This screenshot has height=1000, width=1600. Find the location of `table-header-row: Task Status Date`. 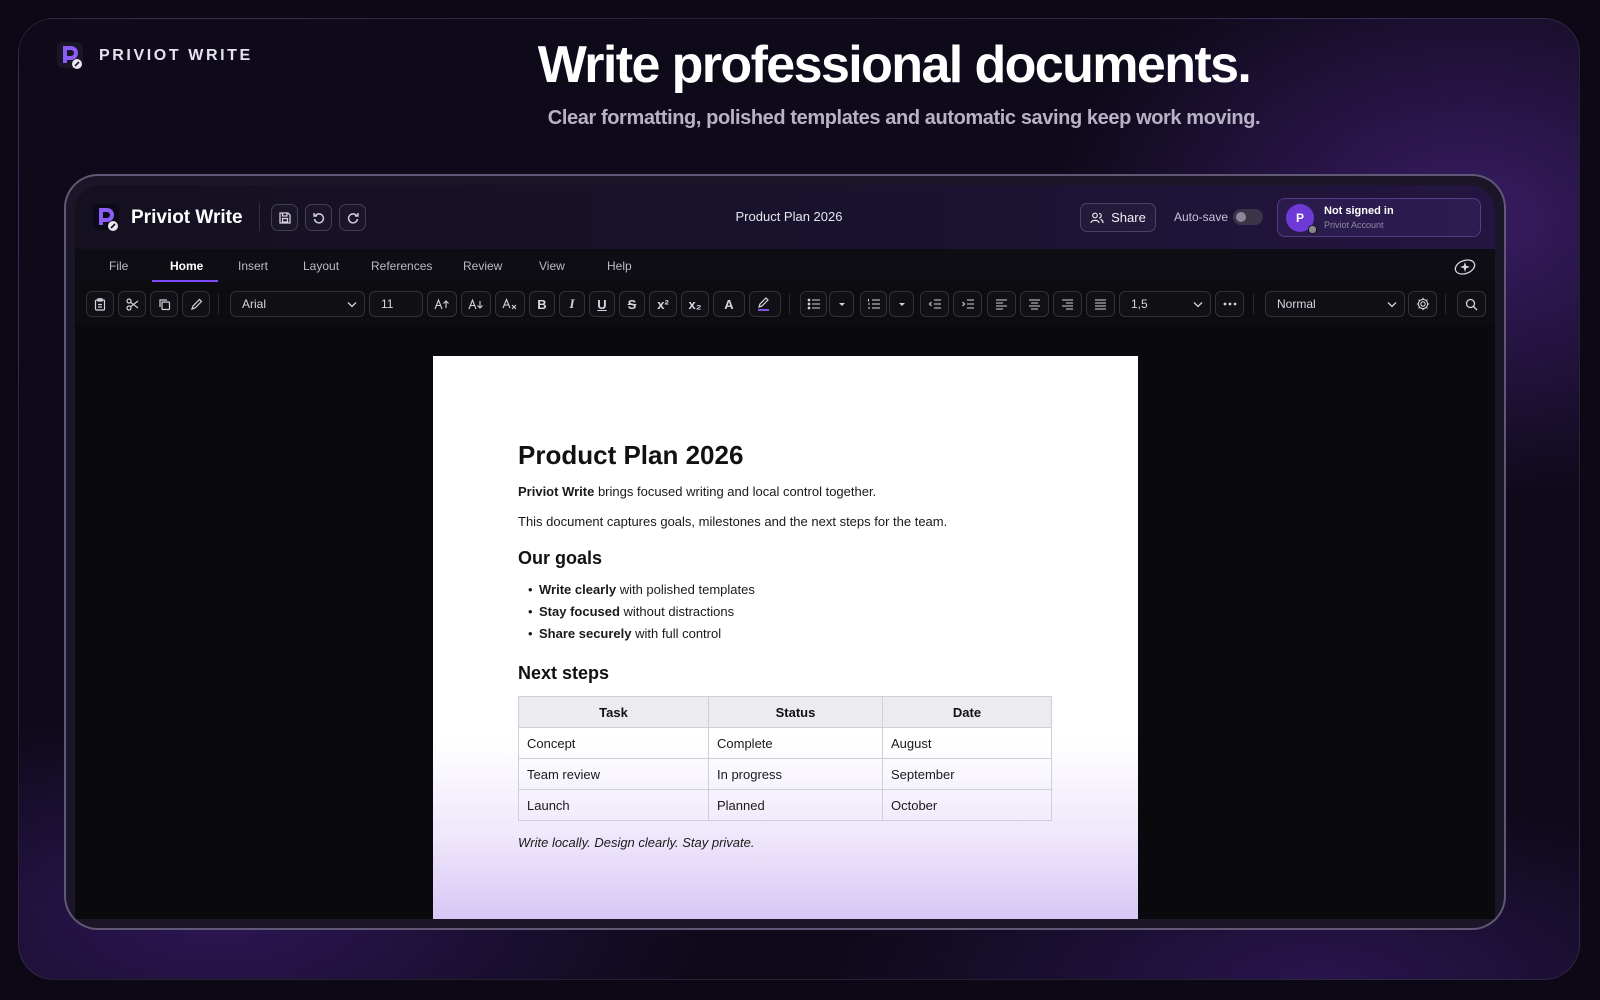

table-header-row: Task Status Date is located at coordinates (785, 712).